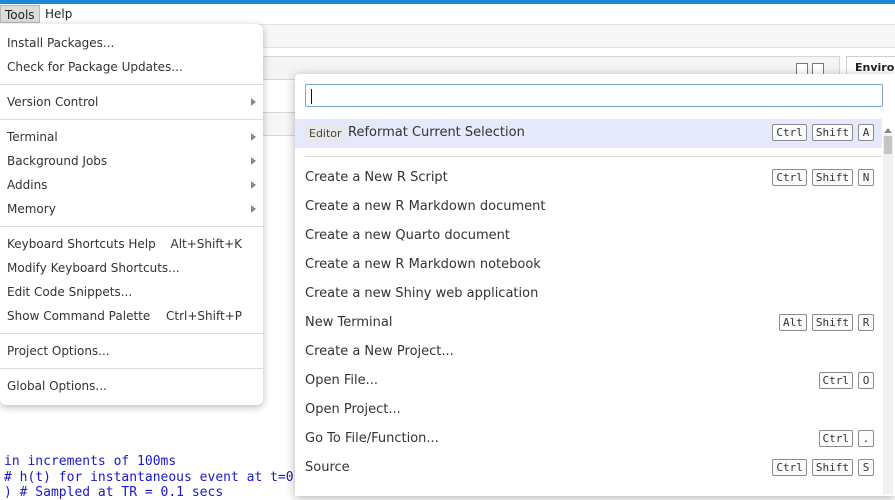 Image resolution: width=895 pixels, height=500 pixels. What do you see at coordinates (349, 322) in the screenshot?
I see `palette-item-label: New Terminal` at bounding box center [349, 322].